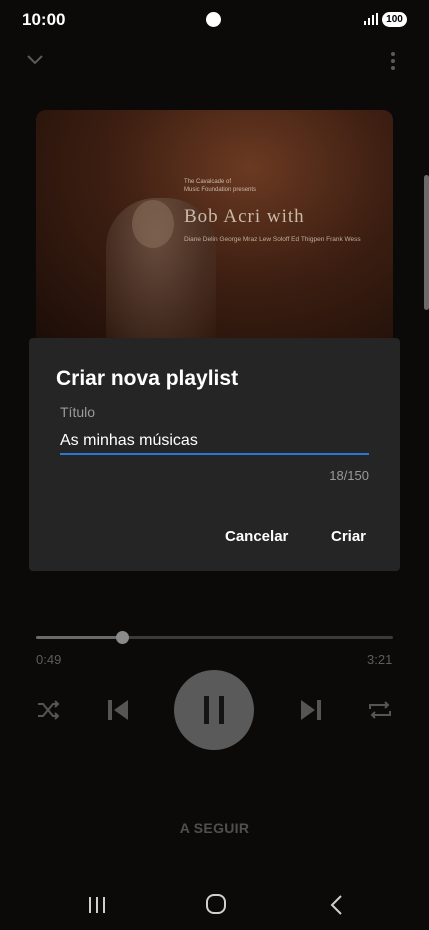 This screenshot has width=429, height=930. I want to click on create-button: Criar, so click(348, 536).